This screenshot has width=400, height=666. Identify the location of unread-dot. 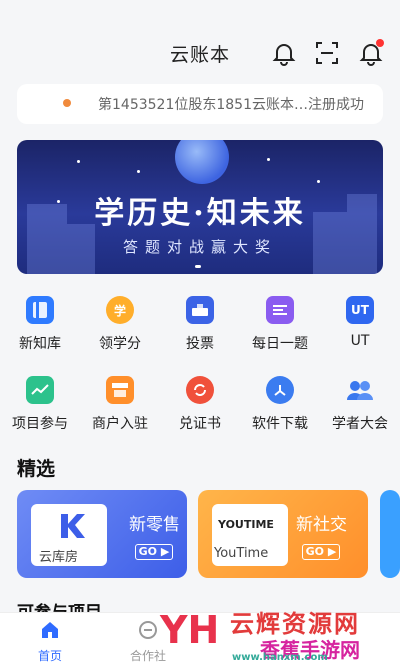
(380, 43).